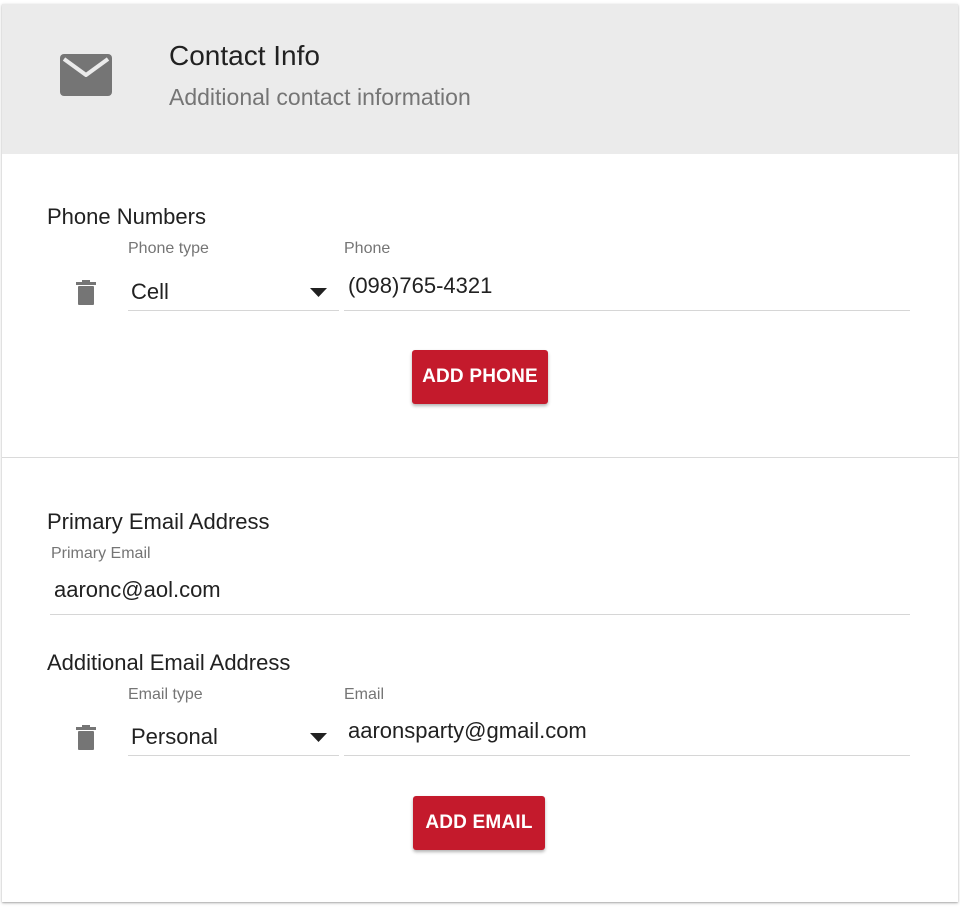 This screenshot has width=960, height=907. What do you see at coordinates (233, 735) in the screenshot?
I see `email-type-select: Personal` at bounding box center [233, 735].